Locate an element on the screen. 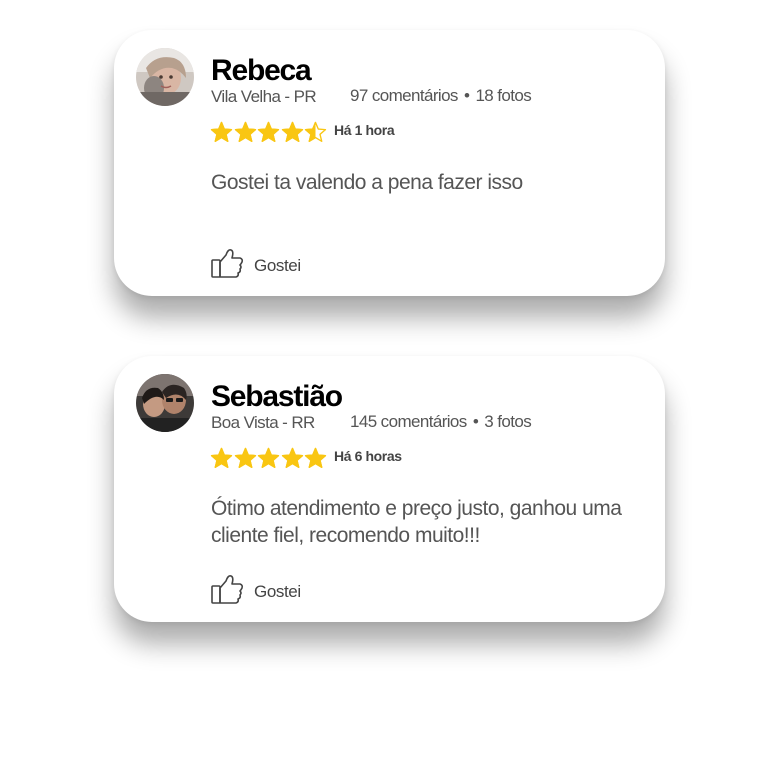 Image resolution: width=768 pixels, height=768 pixels. reviewer-stats: 145 comentários • 3 fotos is located at coordinates (441, 422).